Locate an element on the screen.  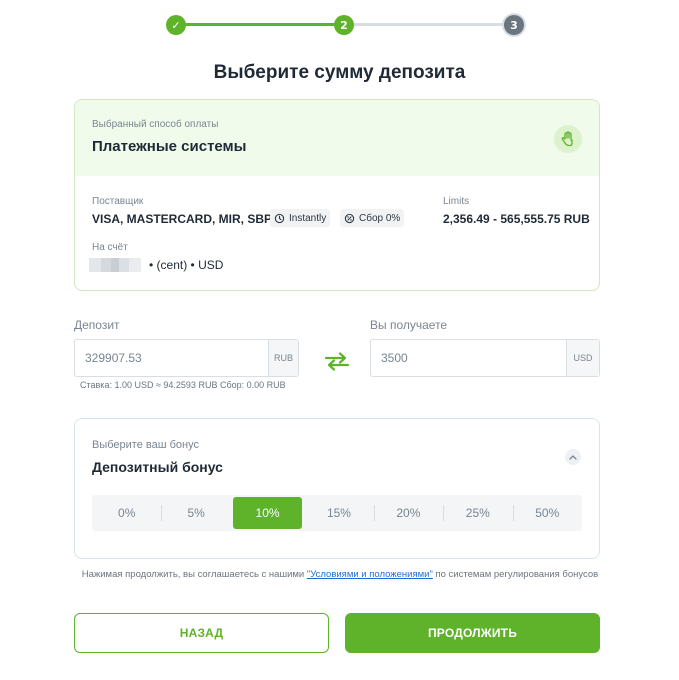
bonus-option-50: 50% is located at coordinates (547, 513).